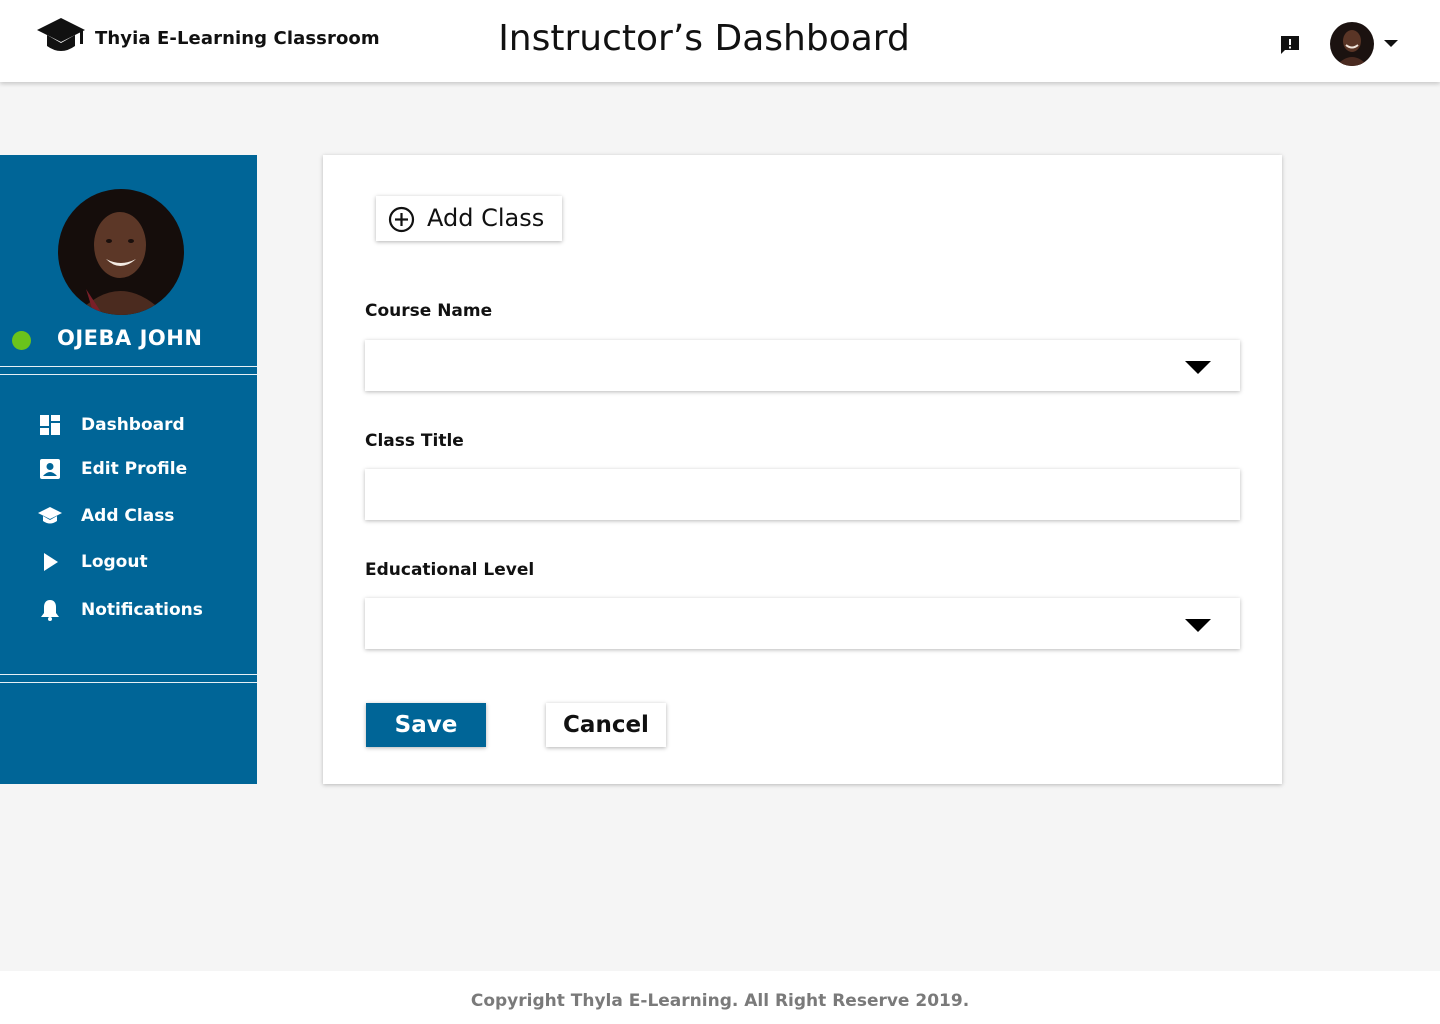  I want to click on educational-level-select, so click(802, 623).